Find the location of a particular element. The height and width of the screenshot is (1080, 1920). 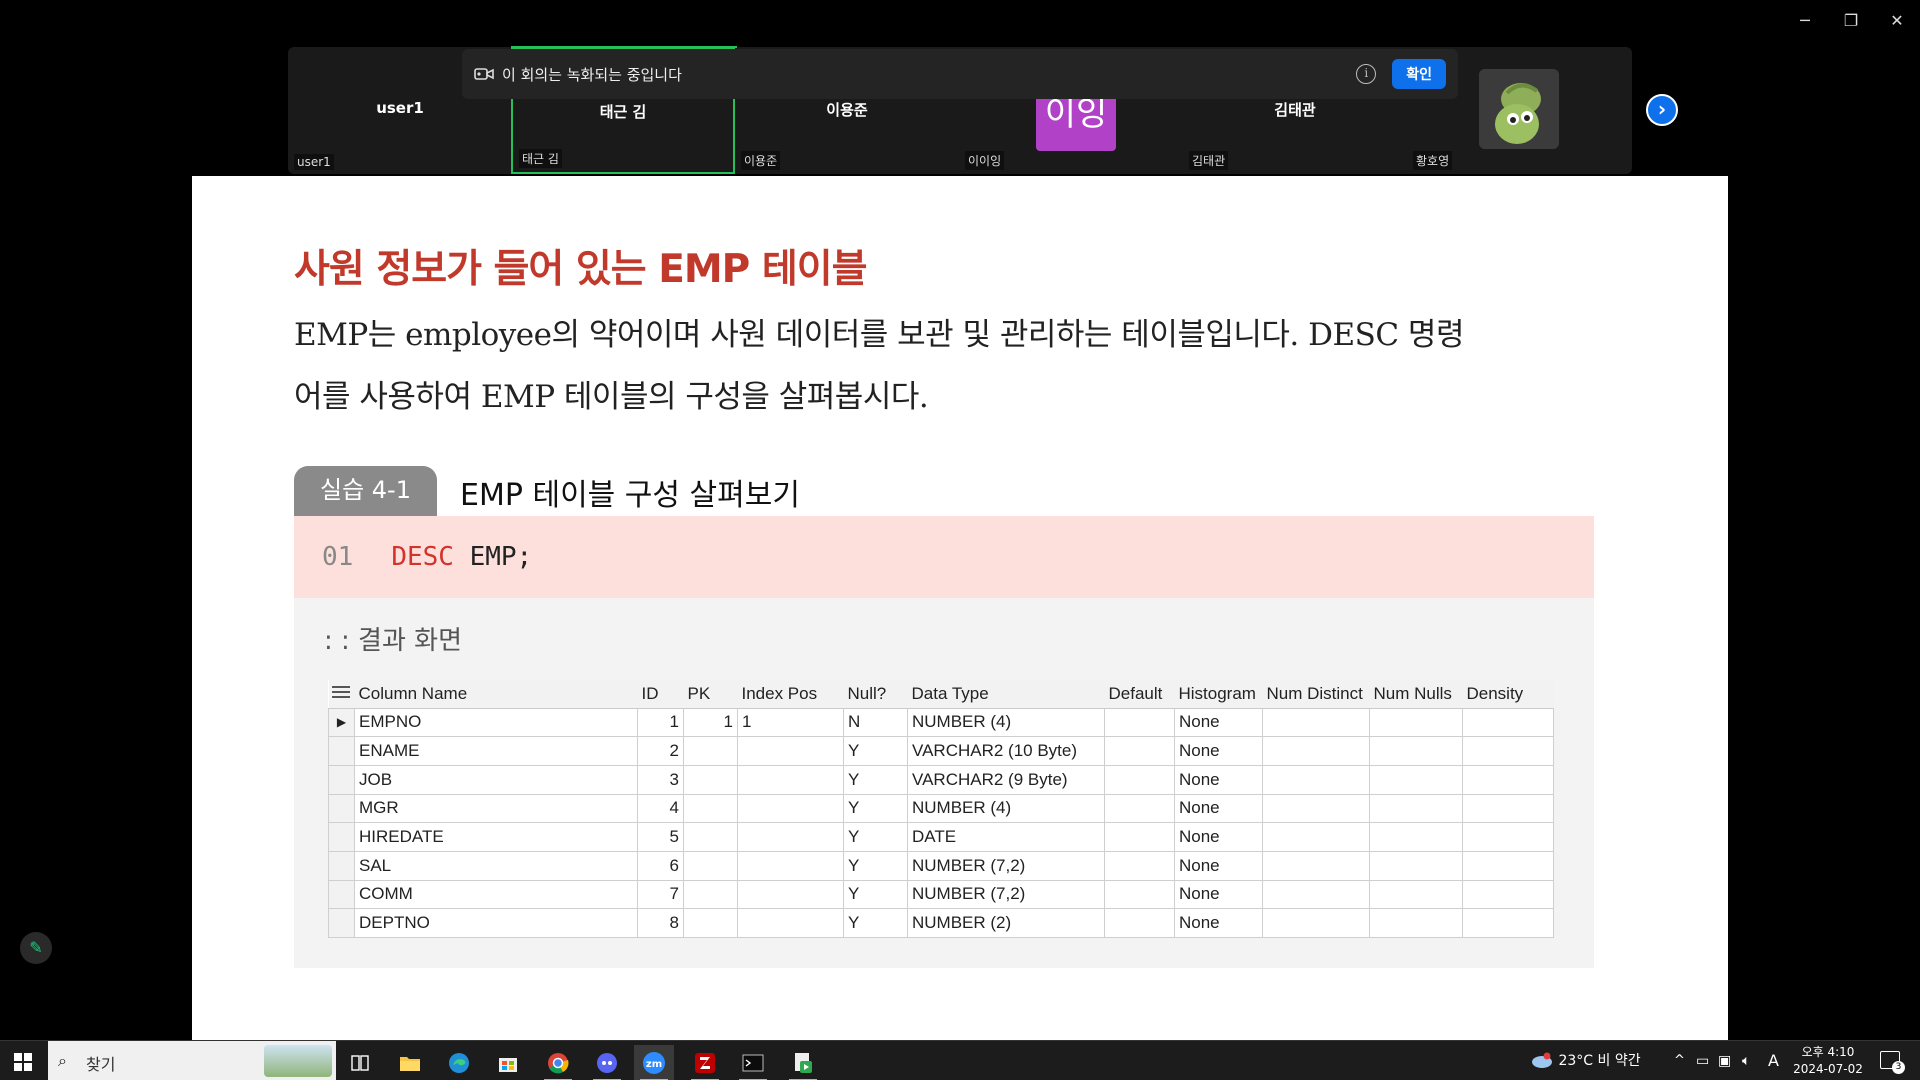

table-cell: DATE is located at coordinates (1006, 837).